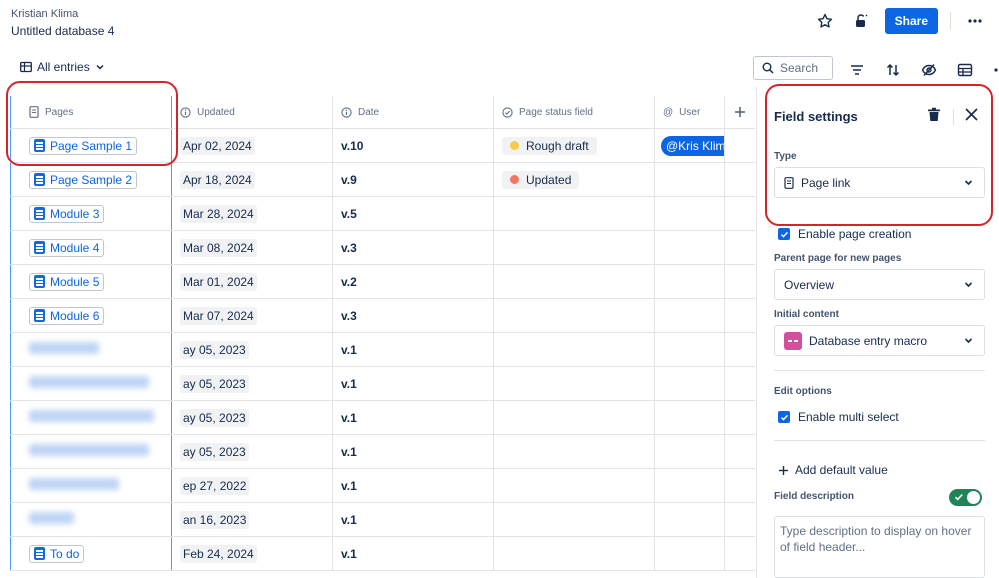  Describe the element at coordinates (252, 485) in the screenshot. I see `updated-cell: ep 27, 2022` at that location.